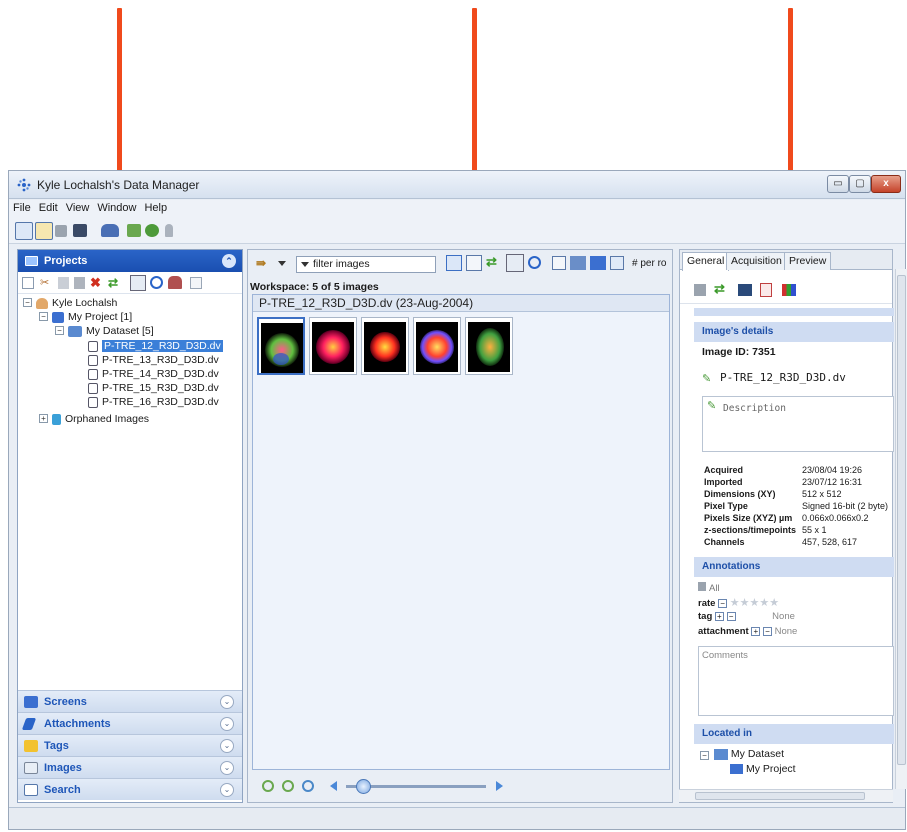  Describe the element at coordinates (742, 754) in the screenshot. I see `located-dataset: − My Dataset` at that location.